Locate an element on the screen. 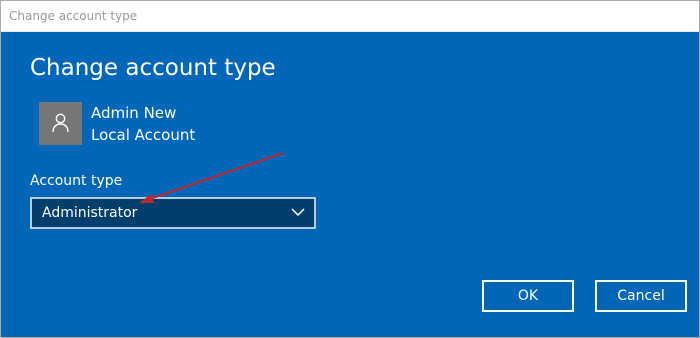  account-kind: Local Account is located at coordinates (143, 135).